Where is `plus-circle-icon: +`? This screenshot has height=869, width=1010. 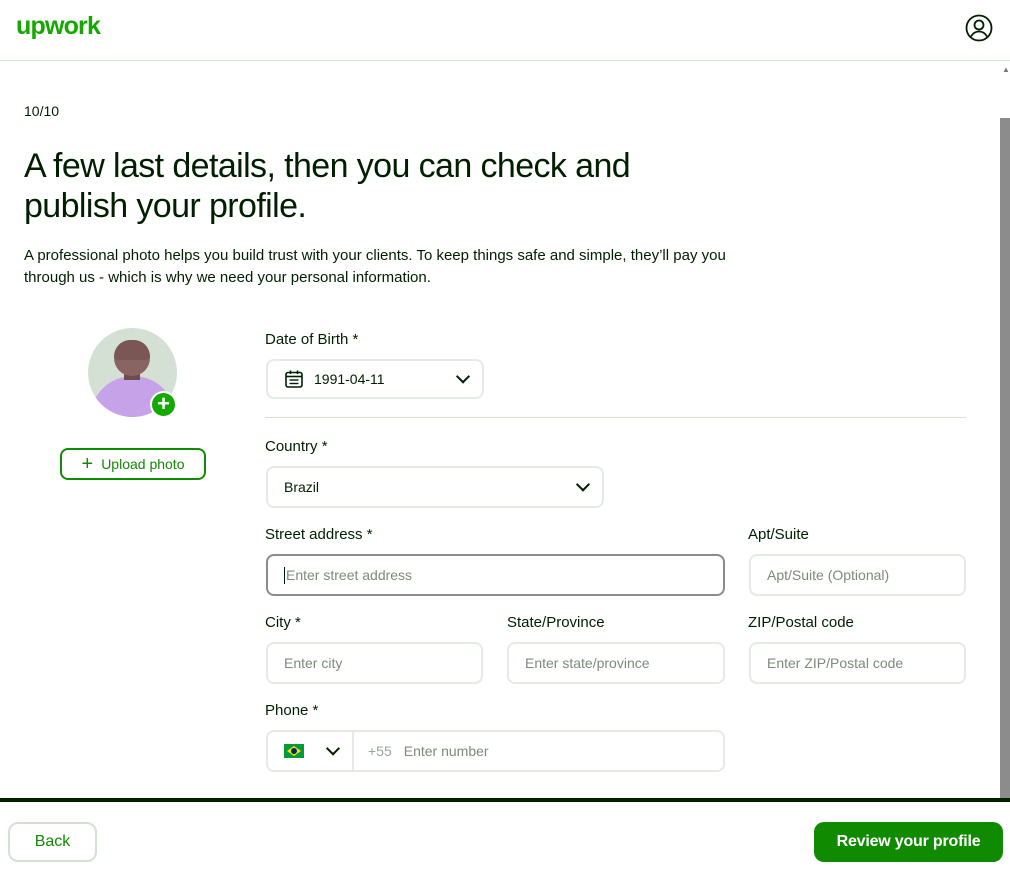
plus-circle-icon: + is located at coordinates (163, 404).